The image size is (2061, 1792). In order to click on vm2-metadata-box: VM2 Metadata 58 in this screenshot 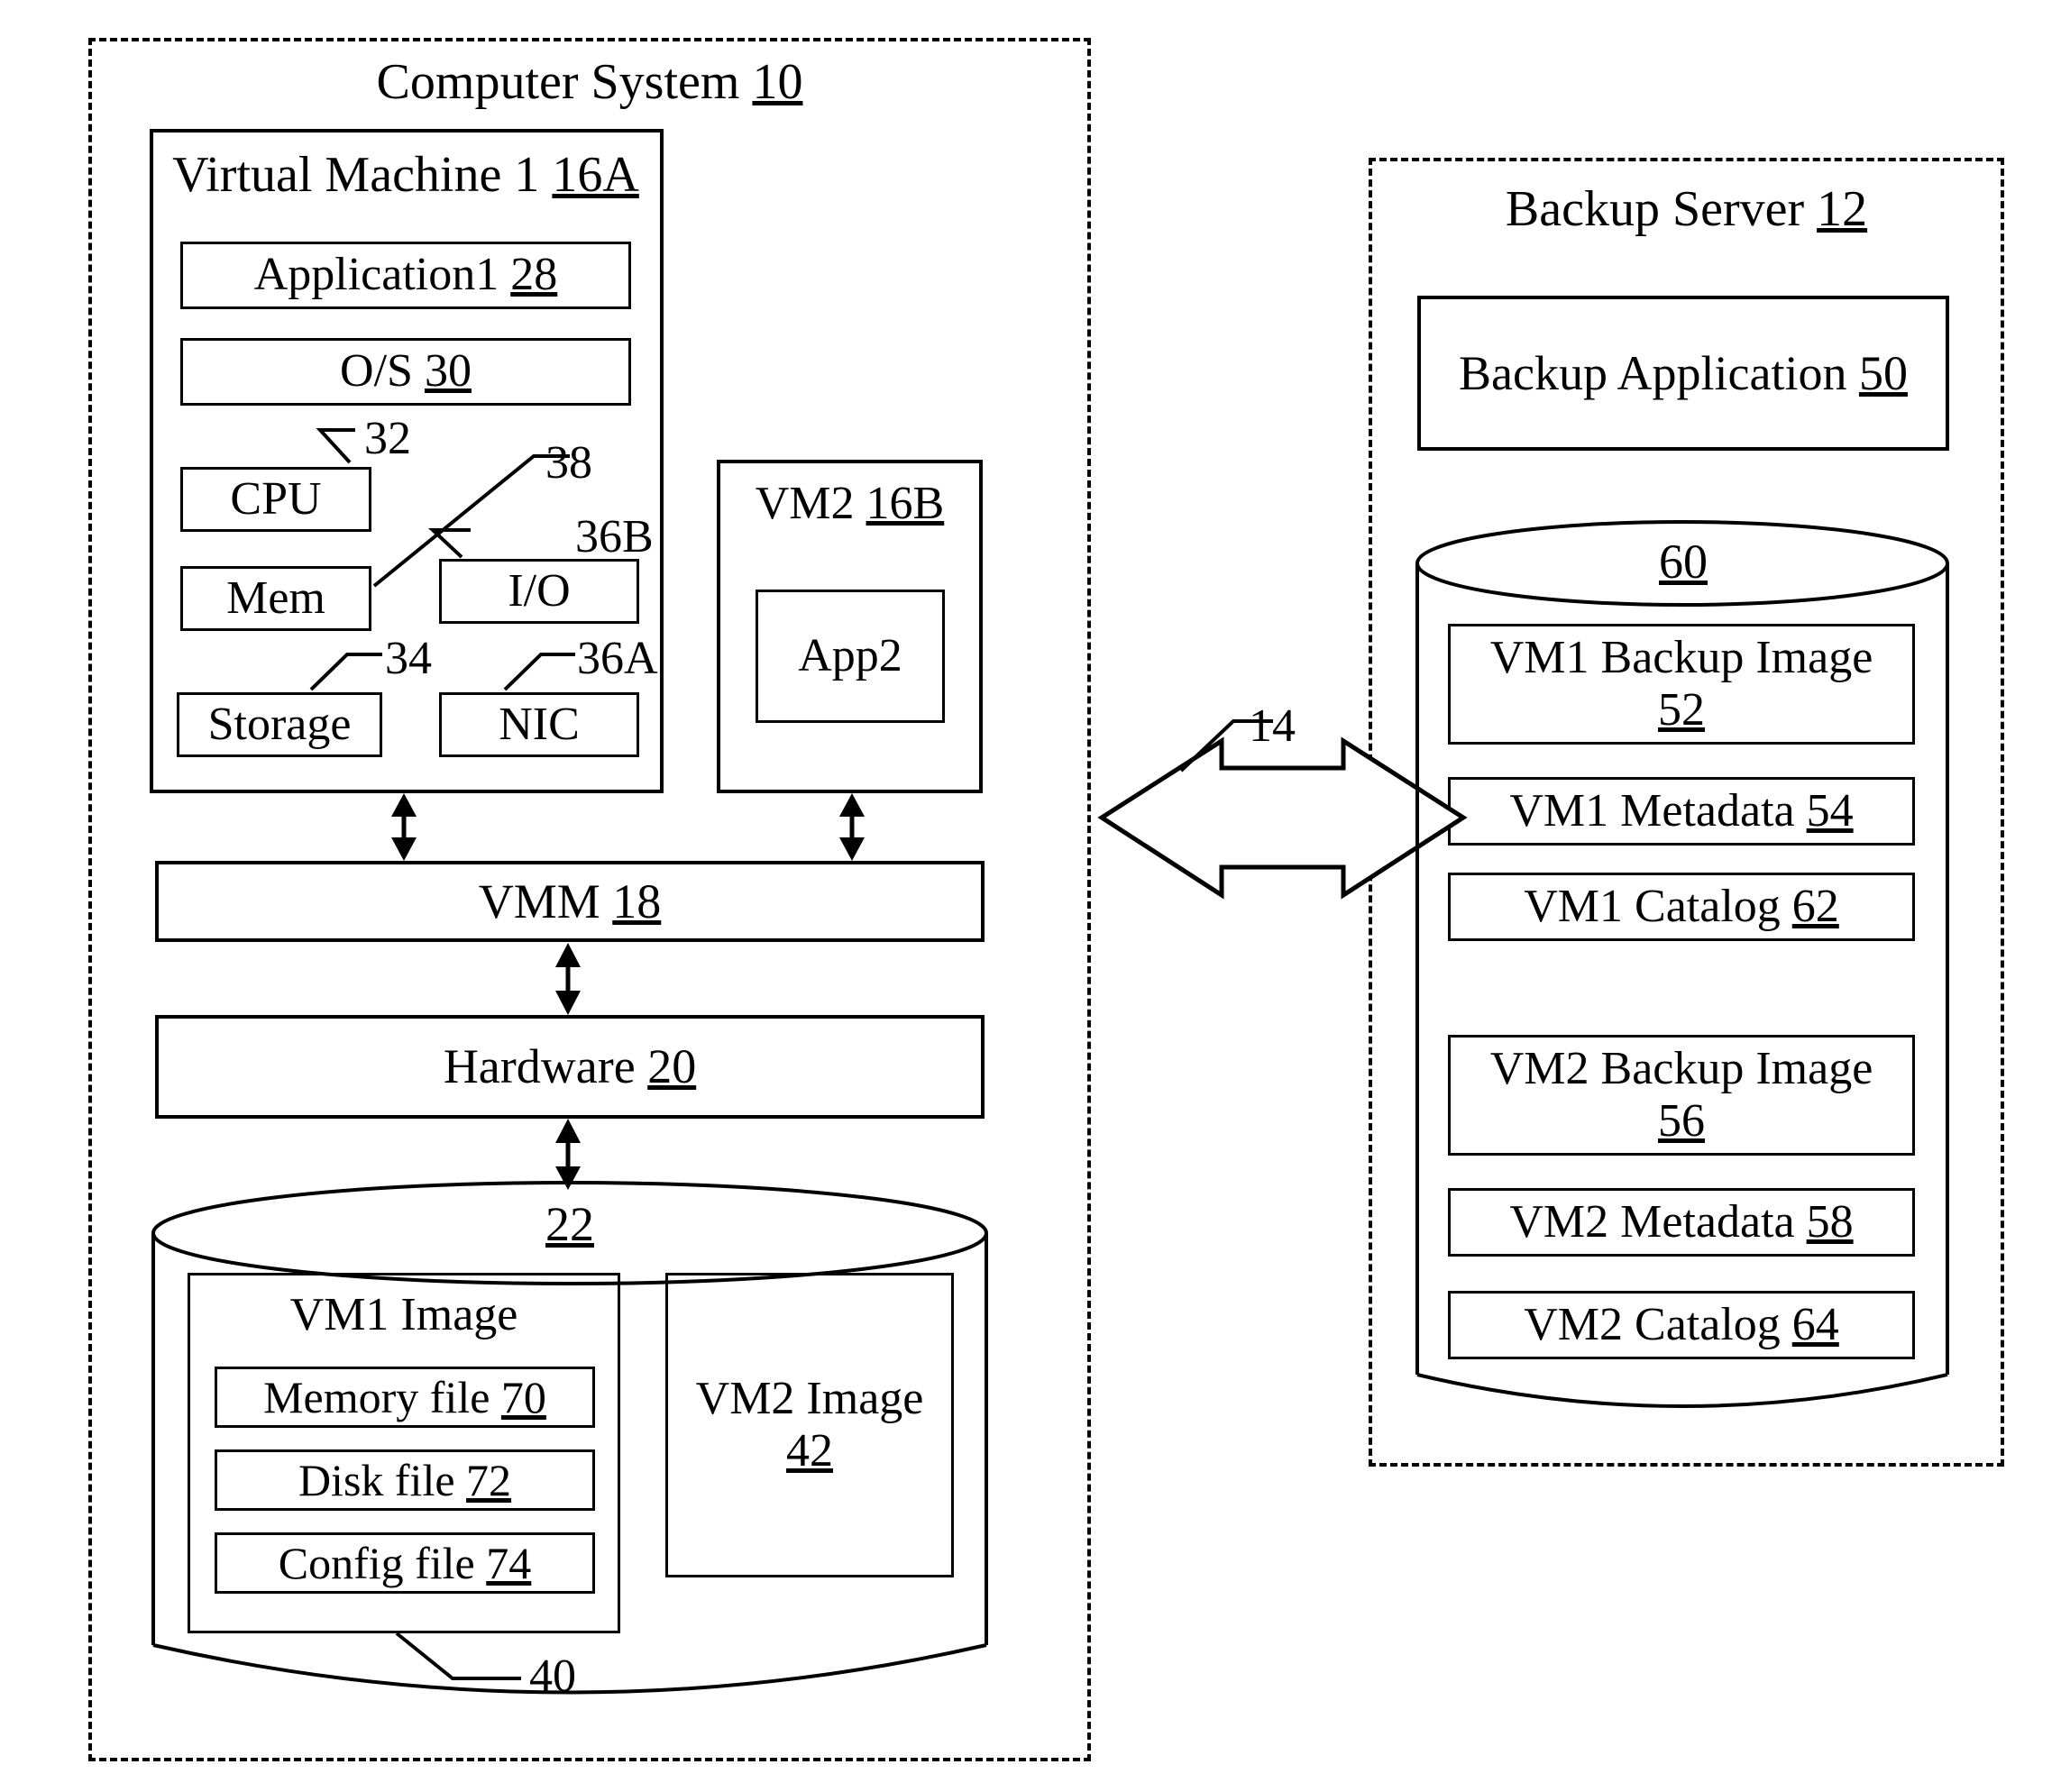, I will do `click(1681, 1222)`.